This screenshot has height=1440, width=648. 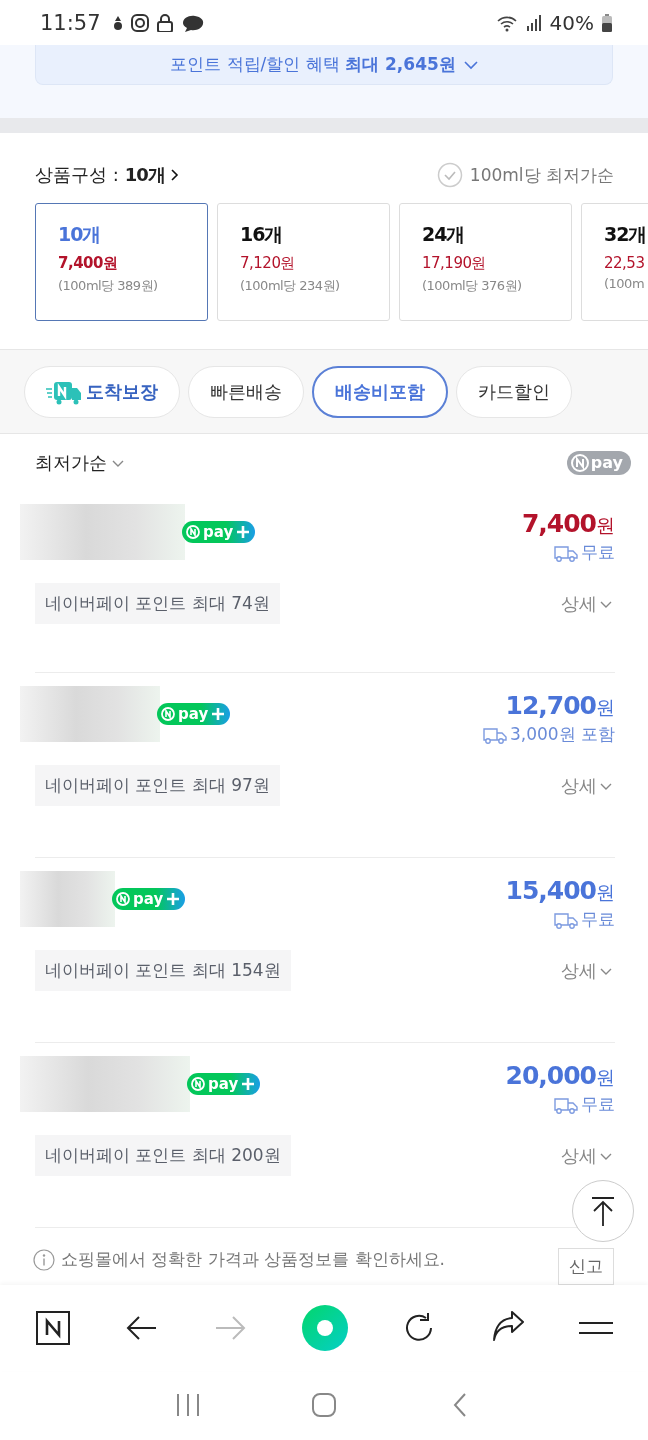 I want to click on lock-icon, so click(x=164, y=22).